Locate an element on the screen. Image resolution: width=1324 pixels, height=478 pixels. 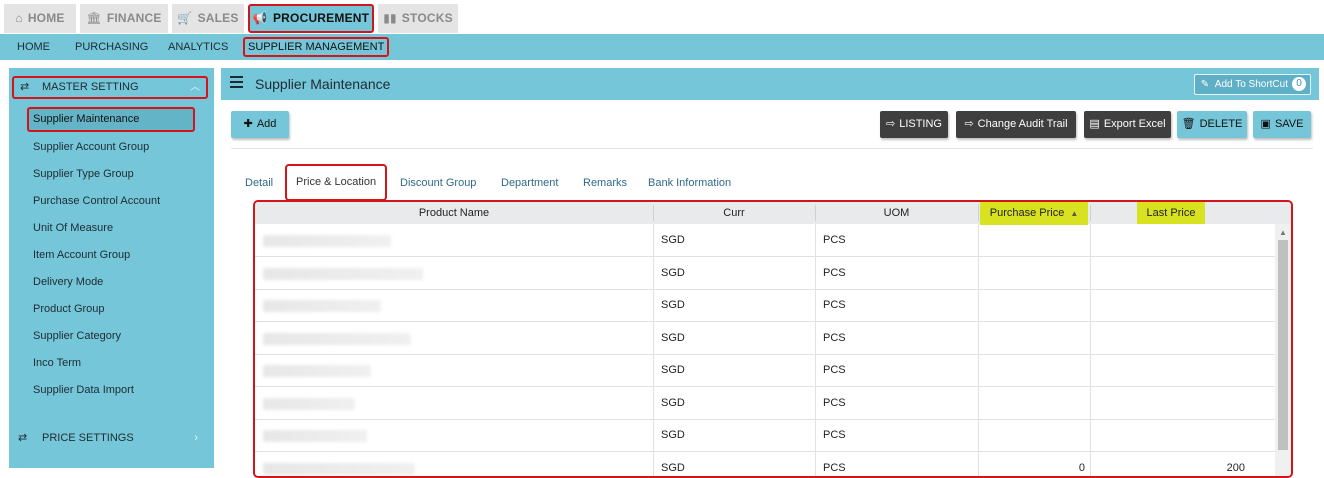
sidebar-section-master-setting: ⇄ MASTER SETTING ︿ is located at coordinates (110, 87).